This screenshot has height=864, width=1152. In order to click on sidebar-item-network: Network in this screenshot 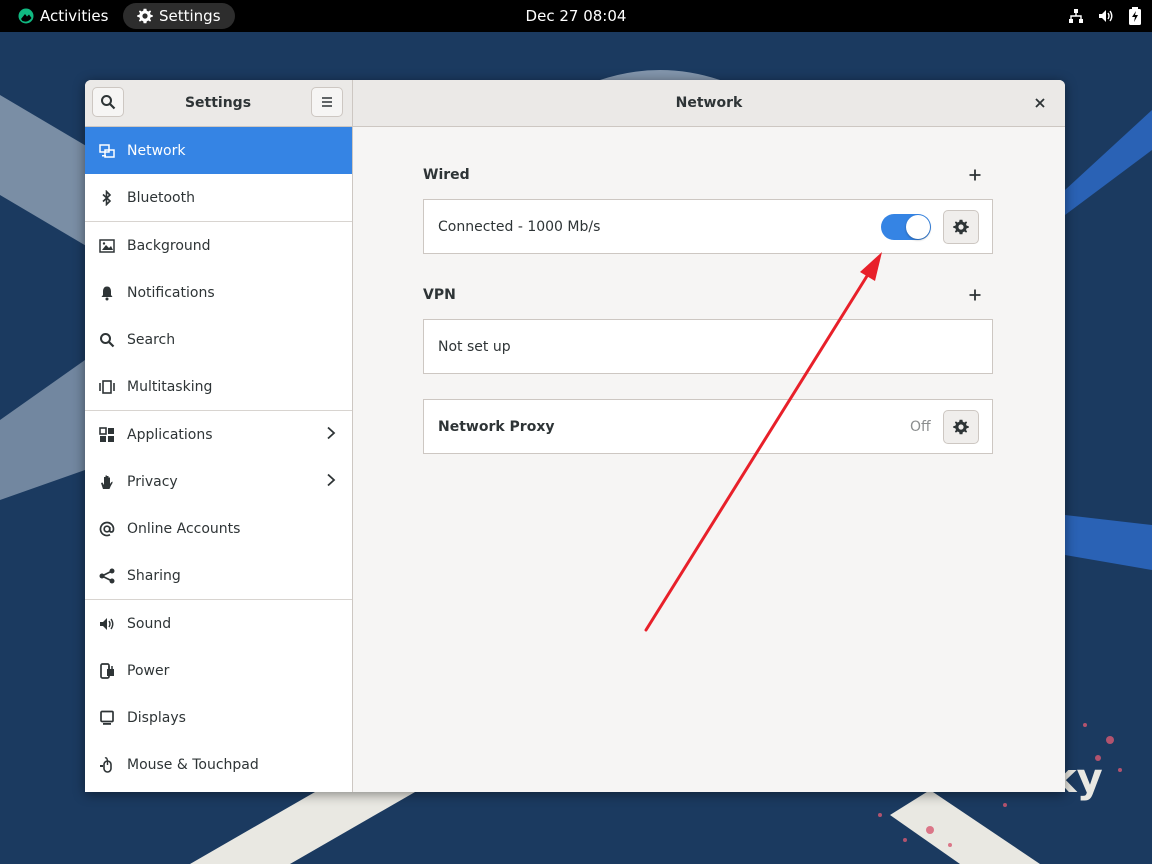, I will do `click(218, 150)`.